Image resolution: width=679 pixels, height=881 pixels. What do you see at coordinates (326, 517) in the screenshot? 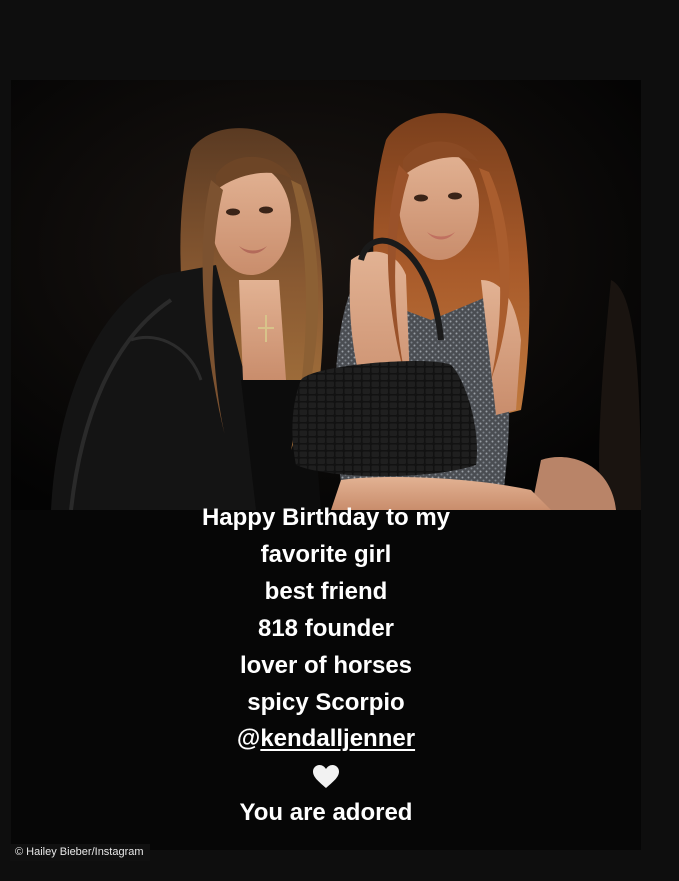
I see `caption-line: Happy Birthday to my` at bounding box center [326, 517].